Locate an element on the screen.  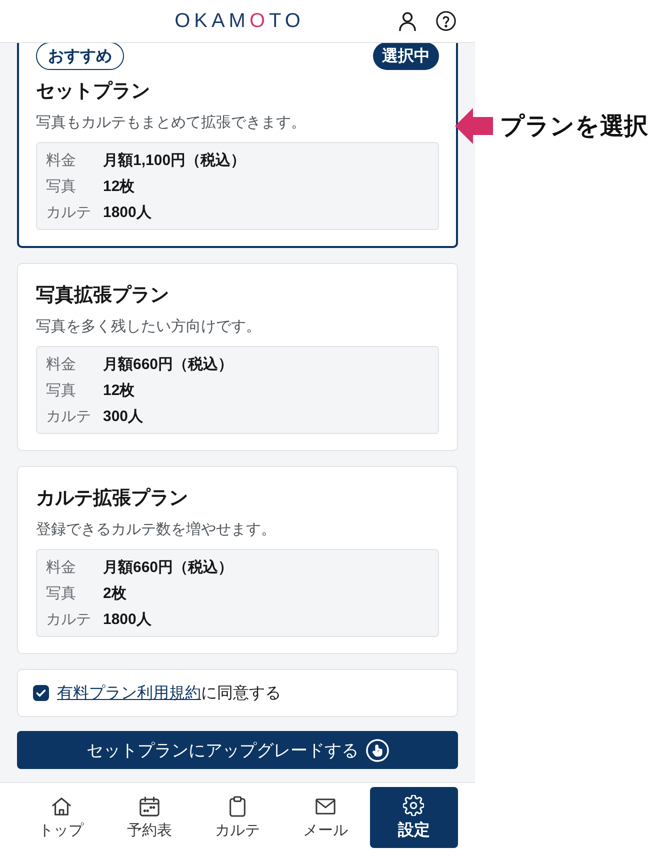
home-icon is located at coordinates (61, 806).